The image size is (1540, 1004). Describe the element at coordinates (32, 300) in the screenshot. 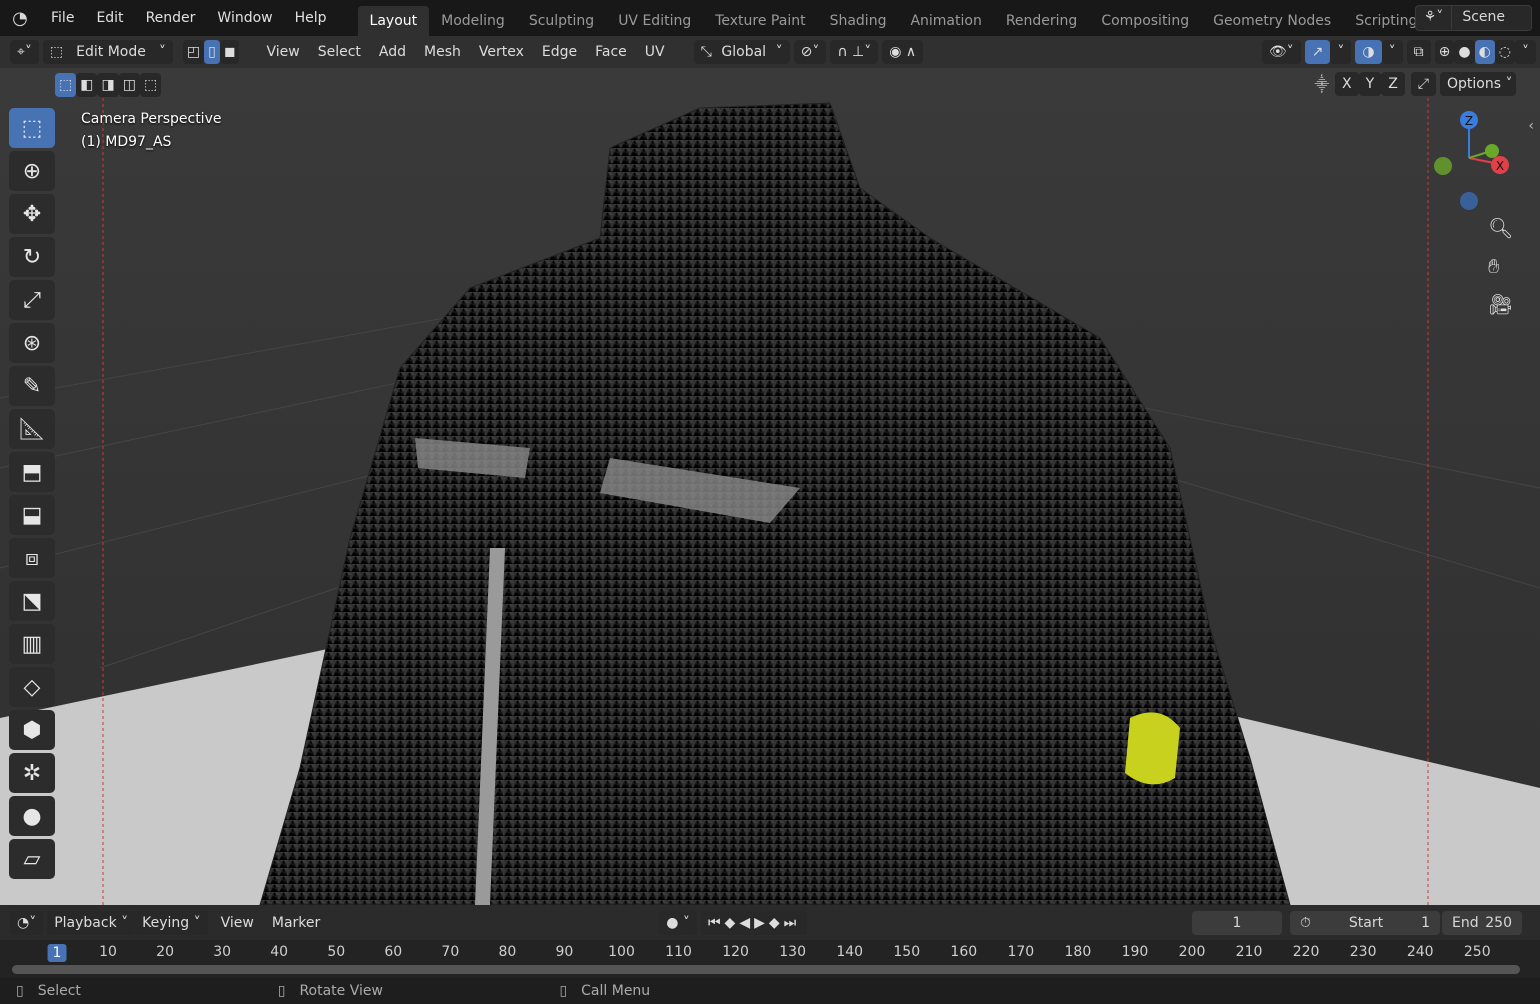

I see `tool-scale: ⤢` at that location.